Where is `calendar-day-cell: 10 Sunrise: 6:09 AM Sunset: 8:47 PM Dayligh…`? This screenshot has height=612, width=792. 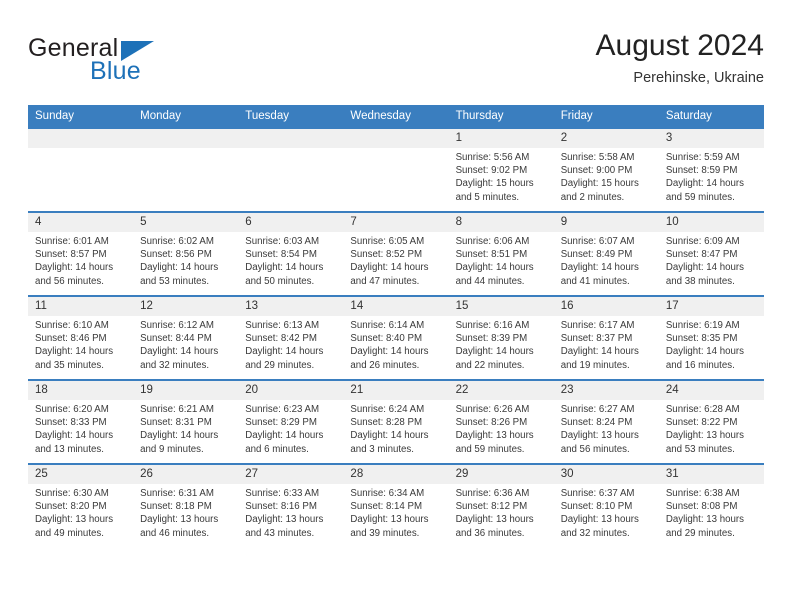 calendar-day-cell: 10 Sunrise: 6:09 AM Sunset: 8:47 PM Dayligh… is located at coordinates (711, 253).